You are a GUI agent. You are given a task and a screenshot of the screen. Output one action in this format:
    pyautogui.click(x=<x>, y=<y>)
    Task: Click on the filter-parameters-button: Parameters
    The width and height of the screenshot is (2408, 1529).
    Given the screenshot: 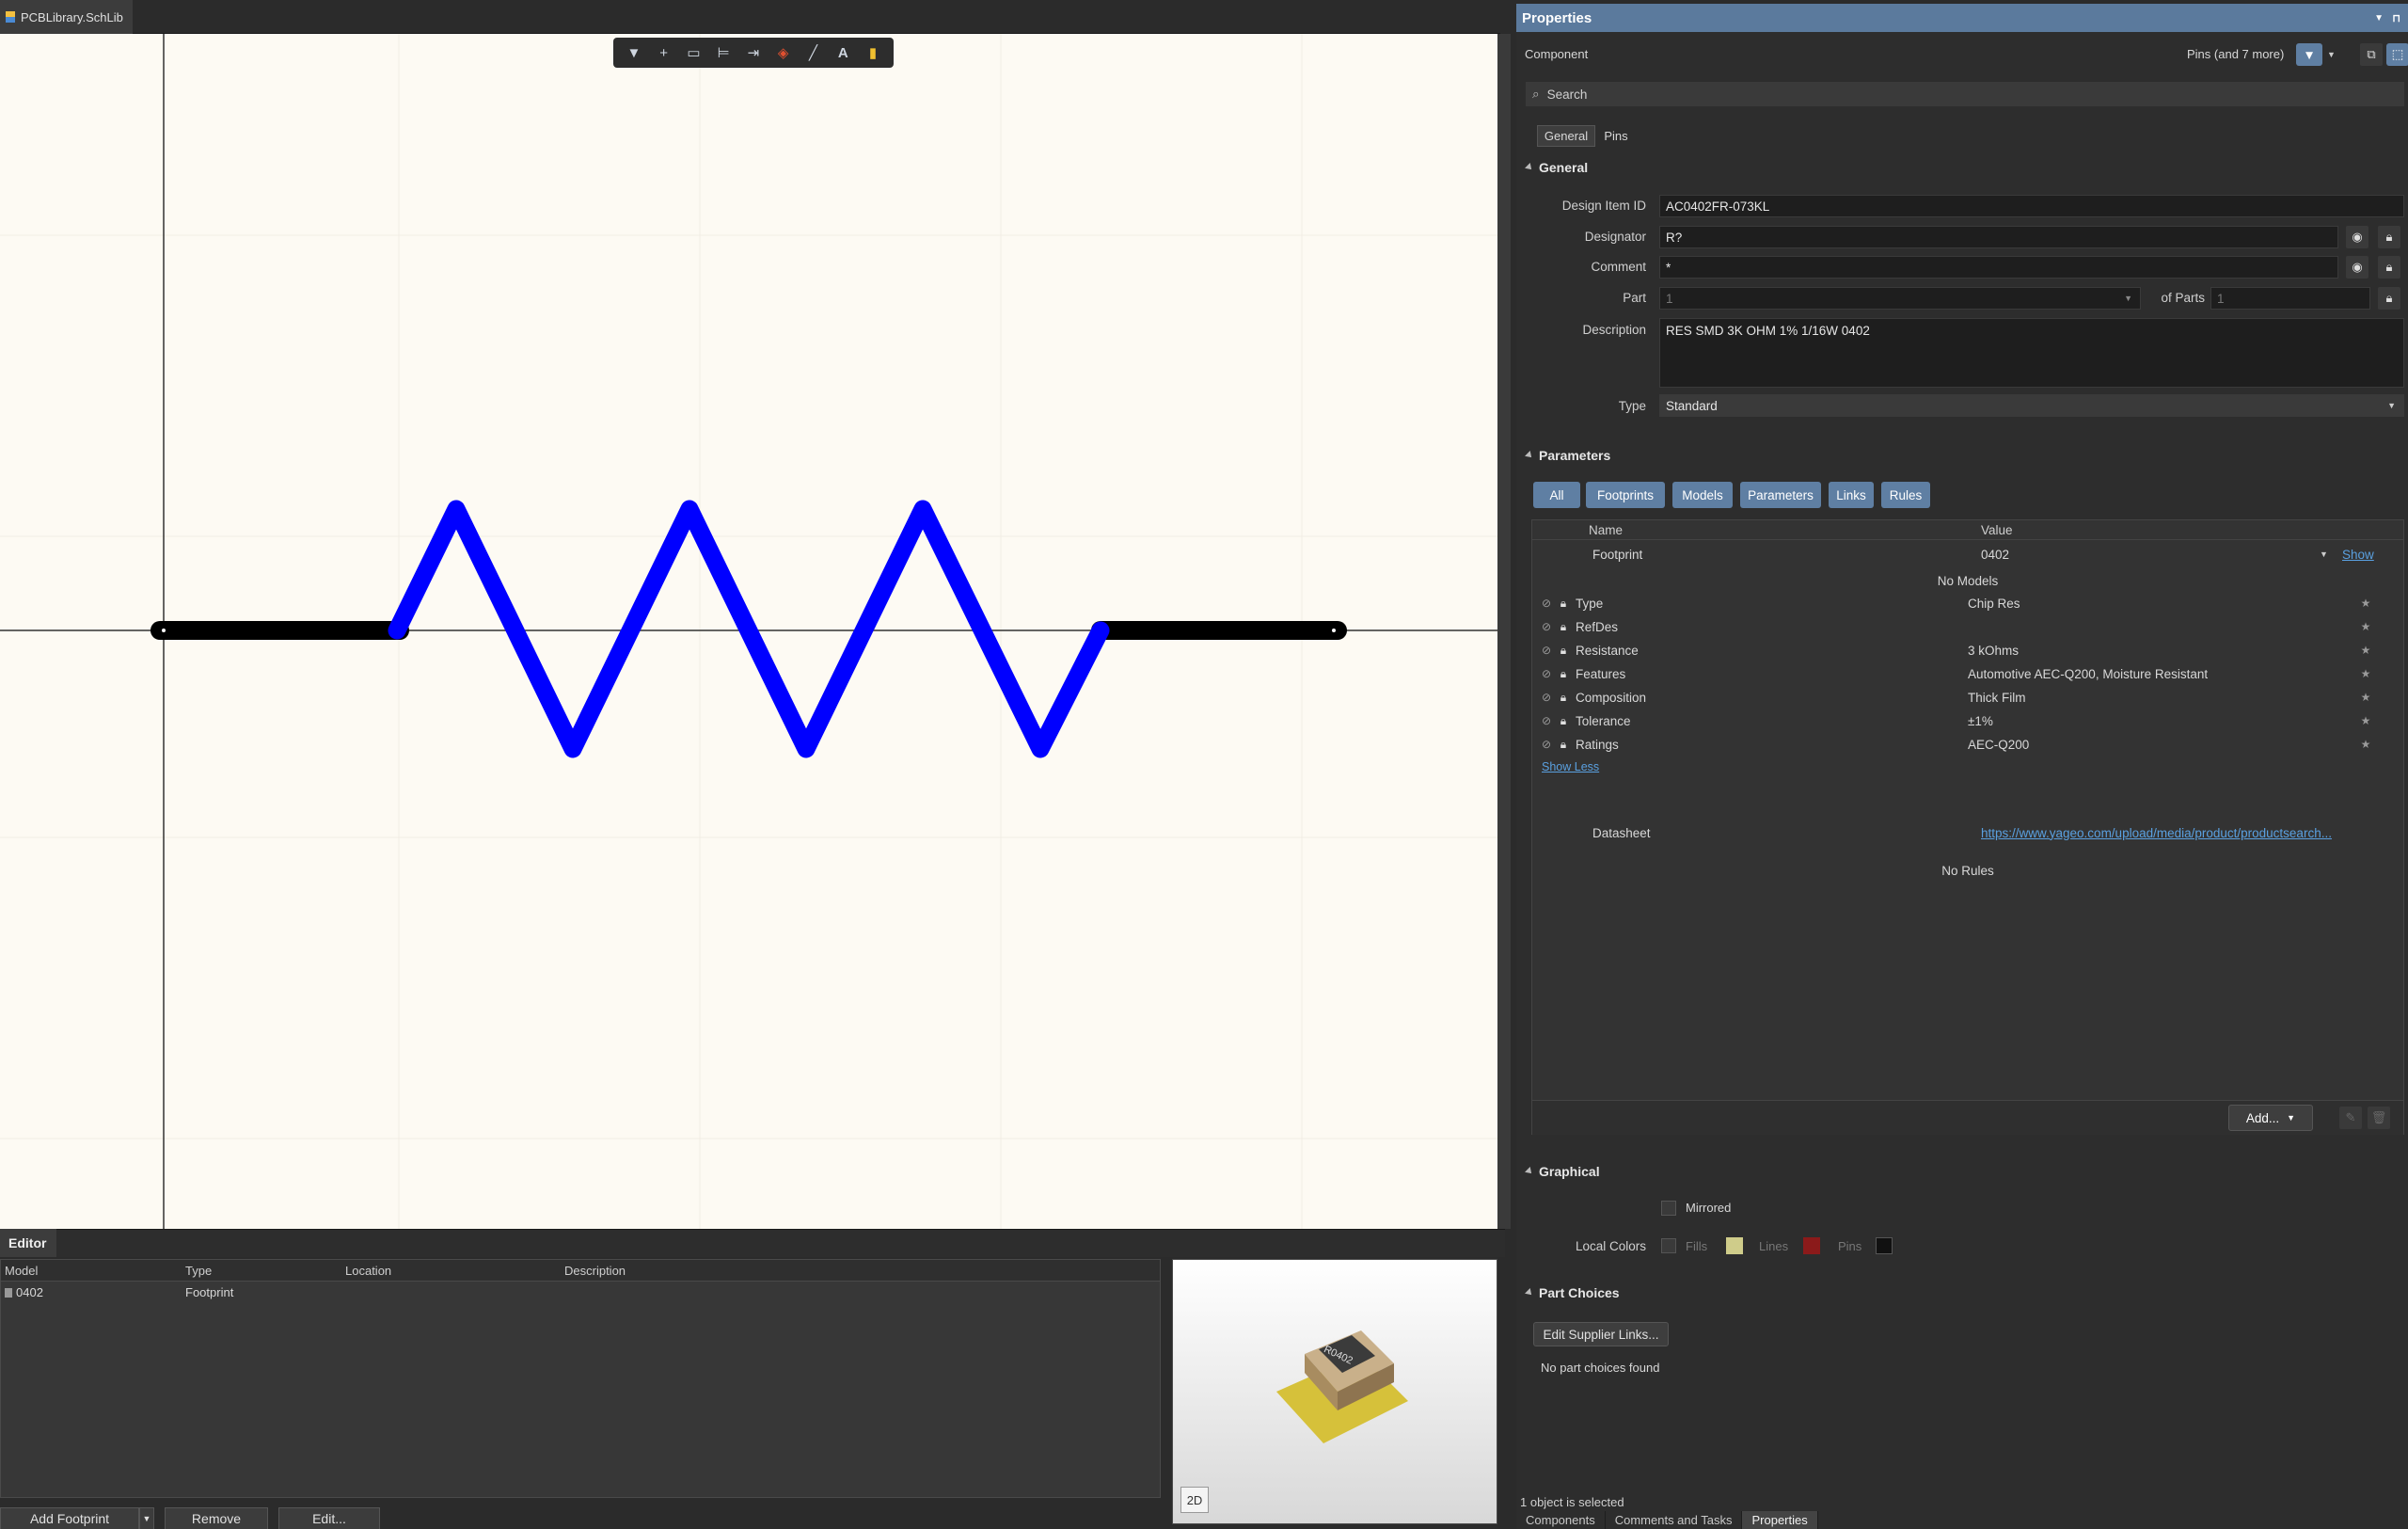 What is the action you would take?
    pyautogui.click(x=1781, y=495)
    